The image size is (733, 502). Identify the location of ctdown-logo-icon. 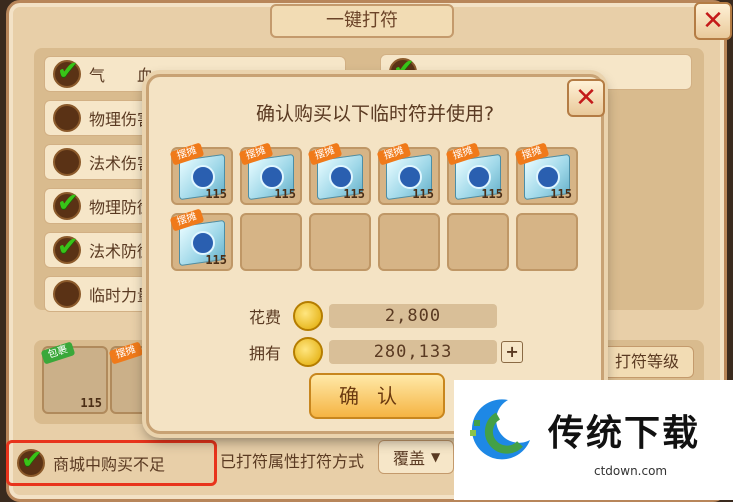
(500, 429).